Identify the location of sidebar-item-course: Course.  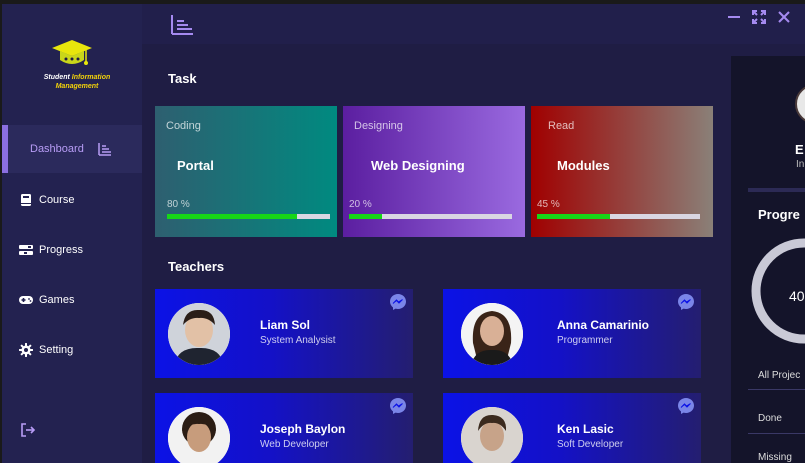
(72, 200).